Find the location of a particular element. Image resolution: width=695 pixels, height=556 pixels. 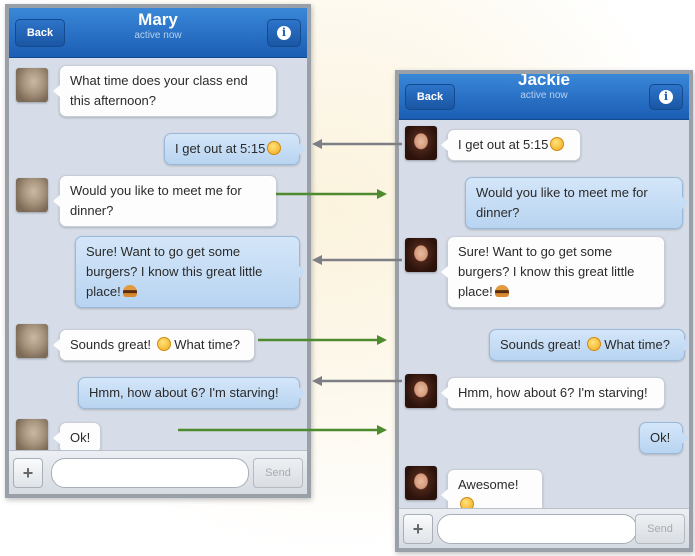

message-bubble-sent: Would you like to meet me for dinner? is located at coordinates (577, 203).